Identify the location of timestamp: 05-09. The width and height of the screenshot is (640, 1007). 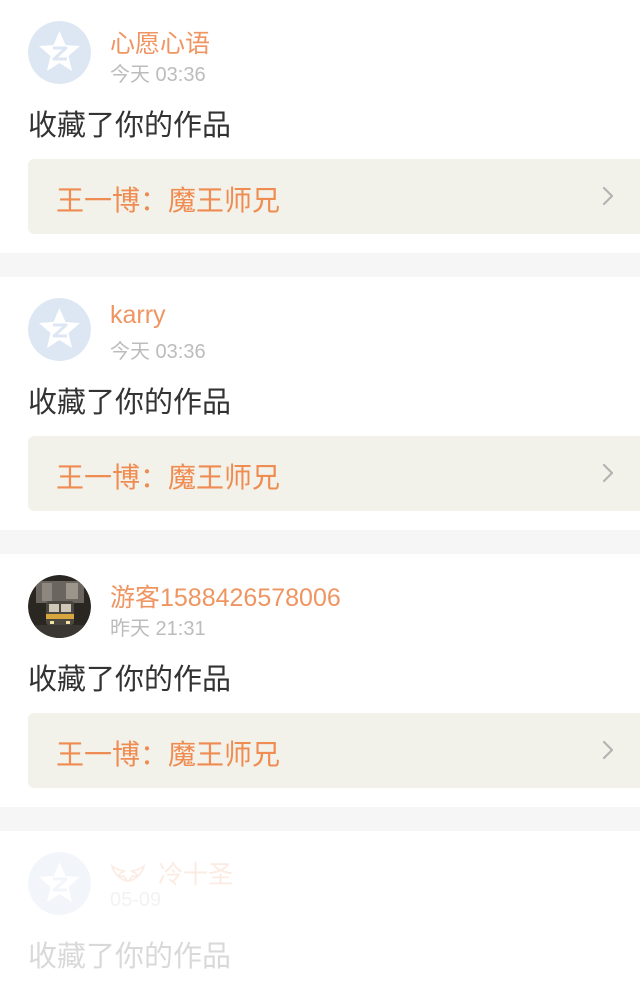
(136, 900).